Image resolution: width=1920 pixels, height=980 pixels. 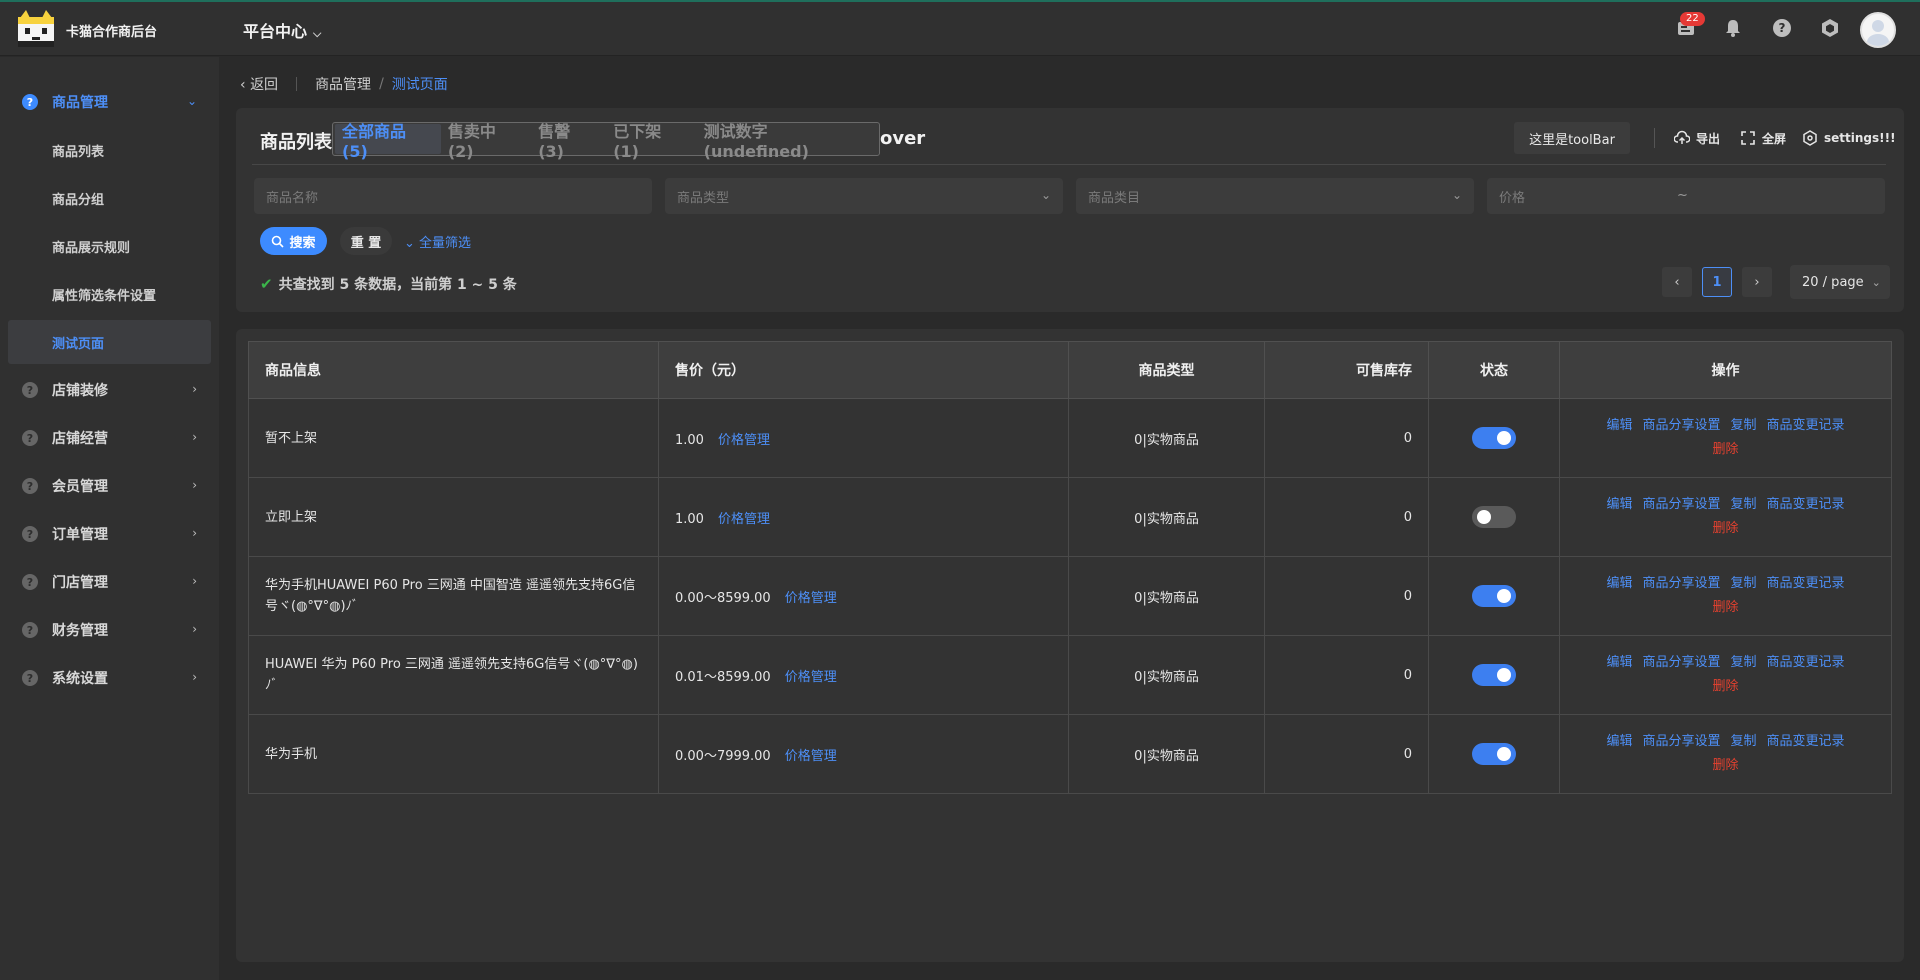 I want to click on sidebar-menu-label: 店铺装修, so click(x=80, y=391).